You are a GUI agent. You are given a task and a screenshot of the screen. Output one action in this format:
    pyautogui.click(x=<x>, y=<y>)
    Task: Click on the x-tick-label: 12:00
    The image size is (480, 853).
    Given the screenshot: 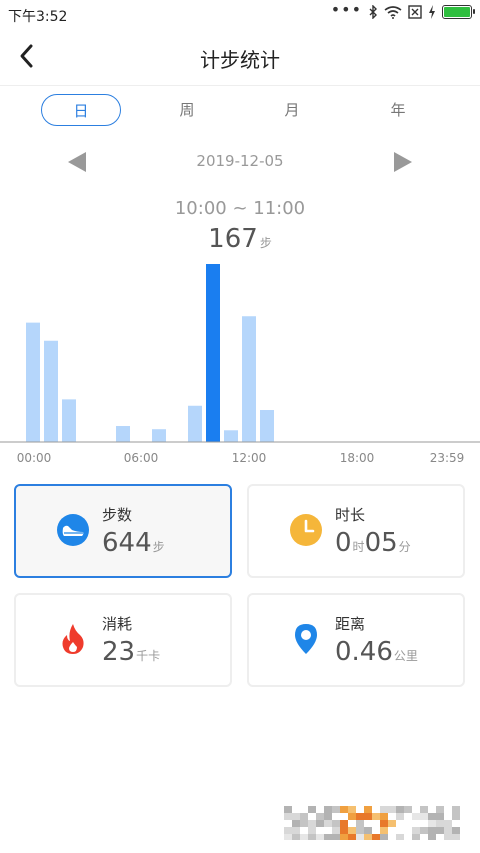 What is the action you would take?
    pyautogui.click(x=249, y=458)
    